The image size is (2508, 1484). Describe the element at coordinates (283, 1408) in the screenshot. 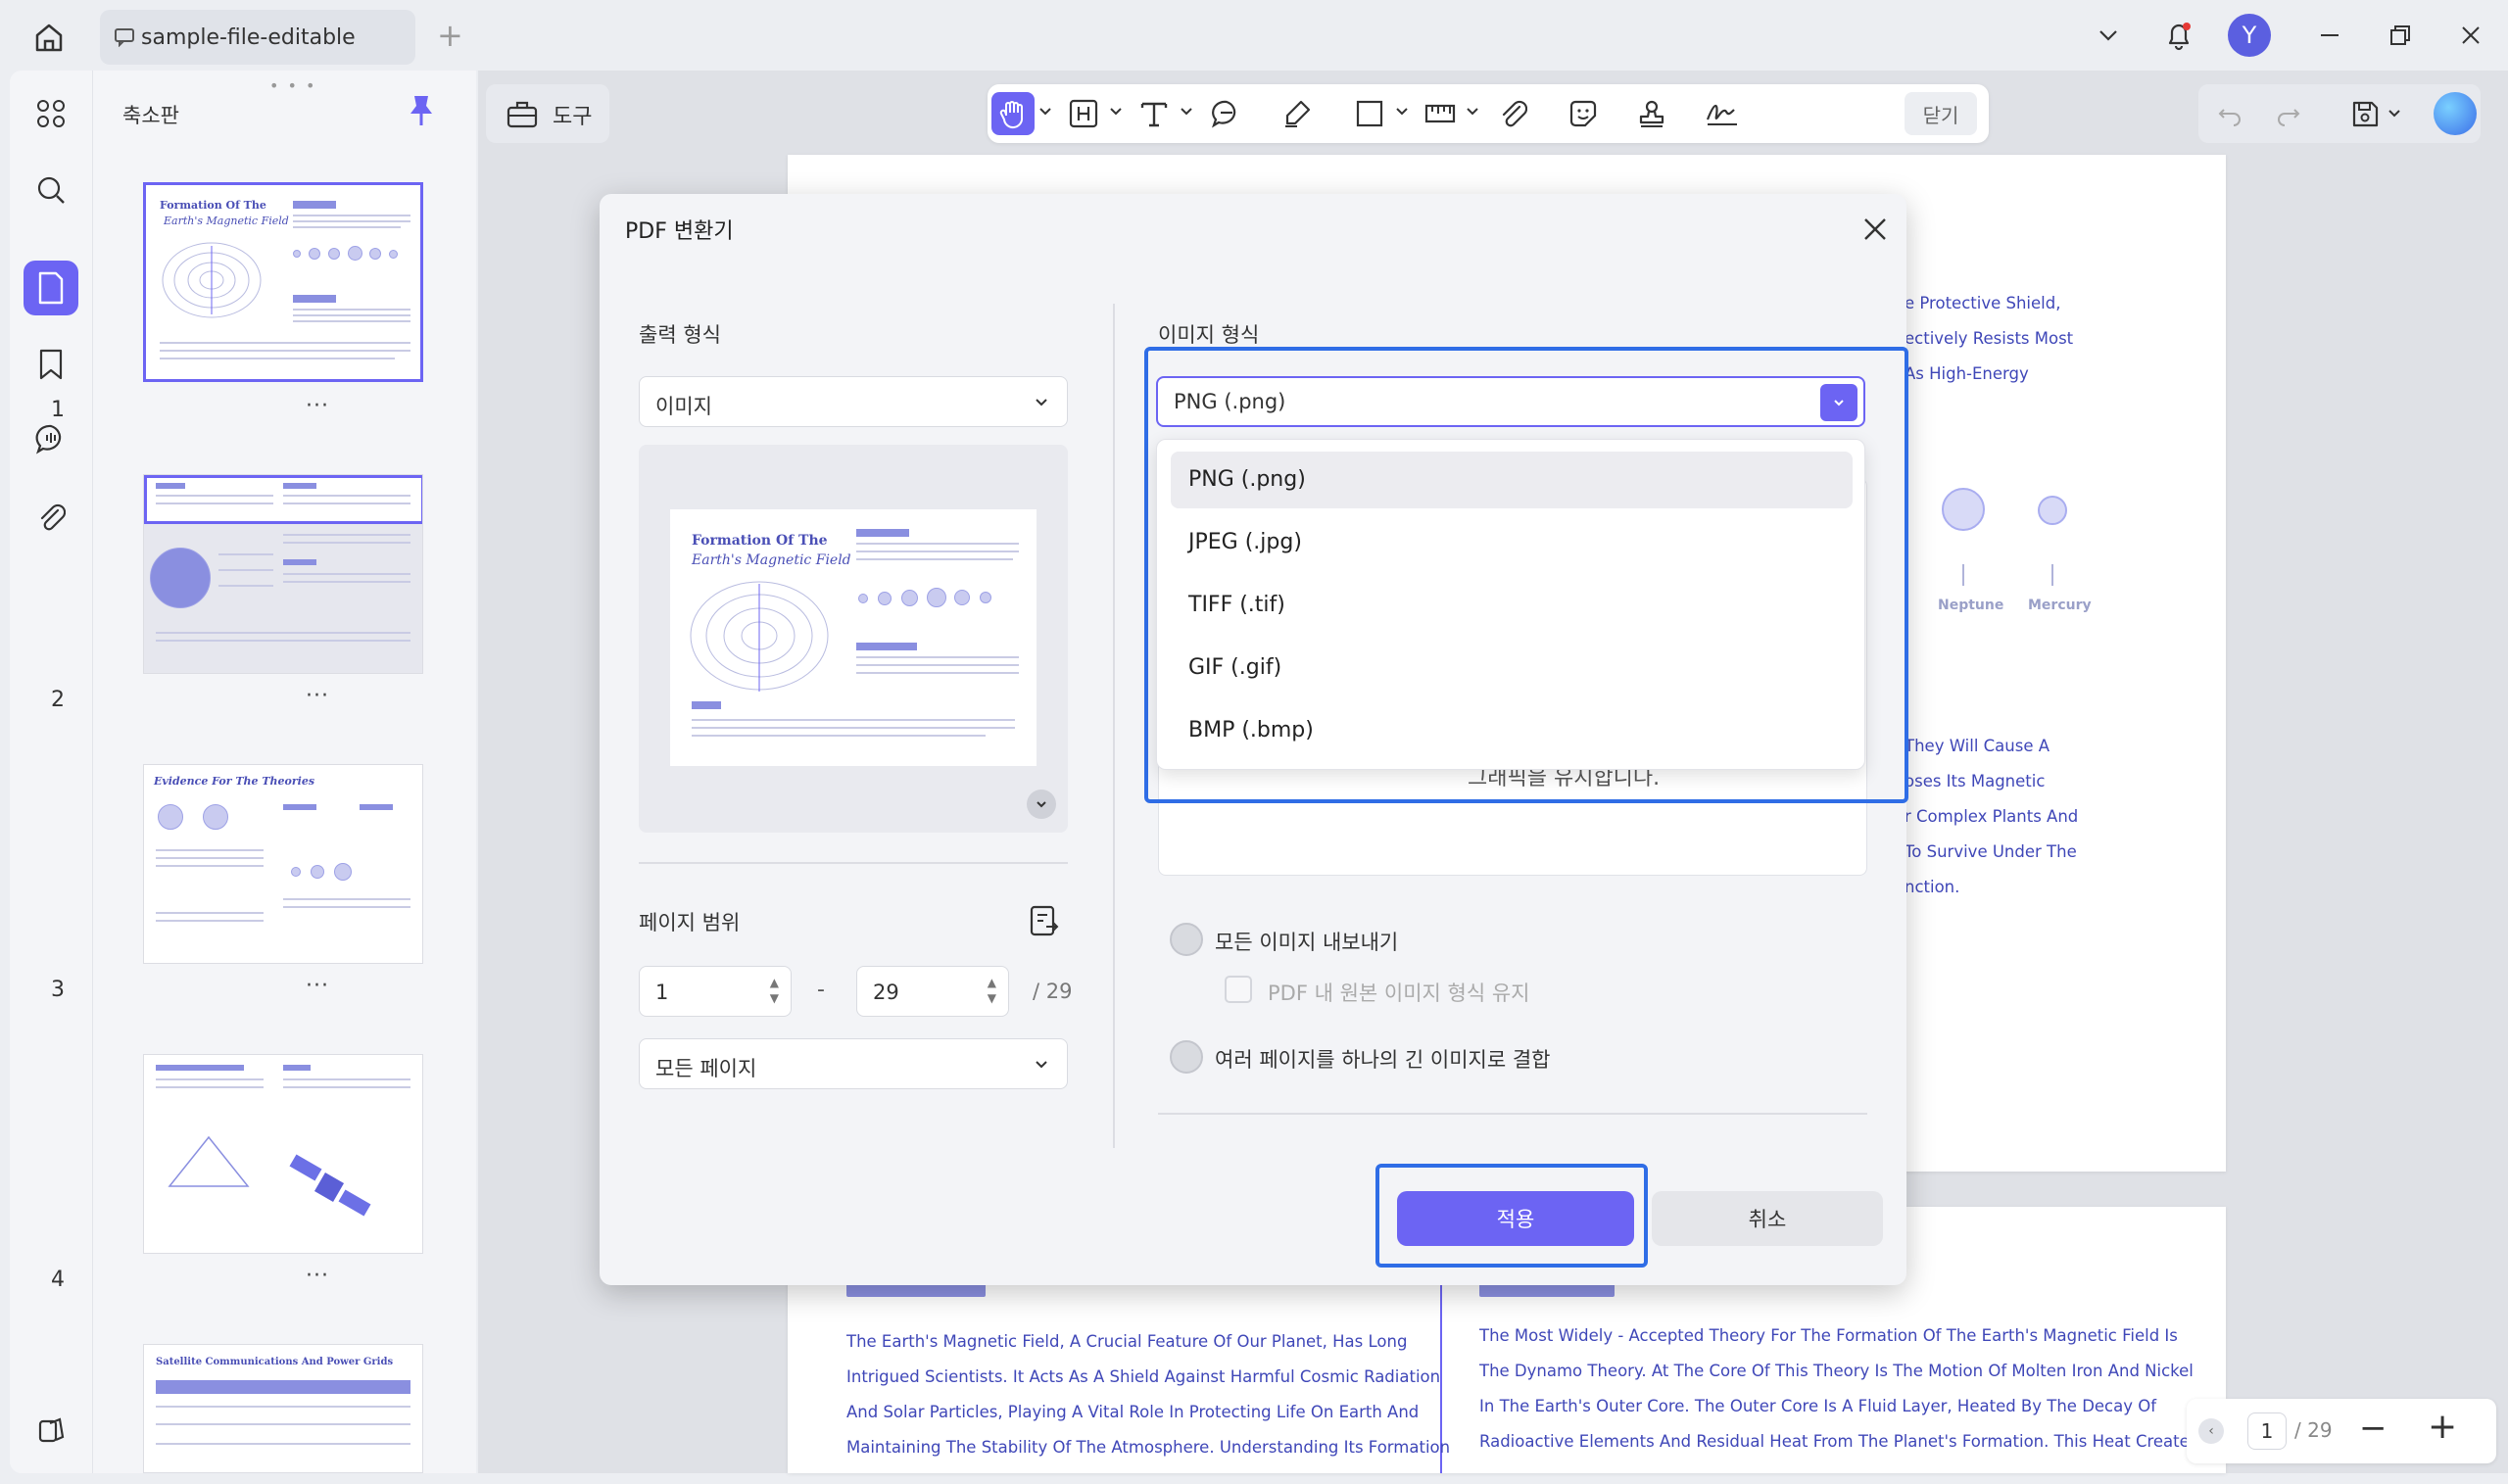

I see `thumbnail-page-5: Satellite Communications And Power Grids` at that location.